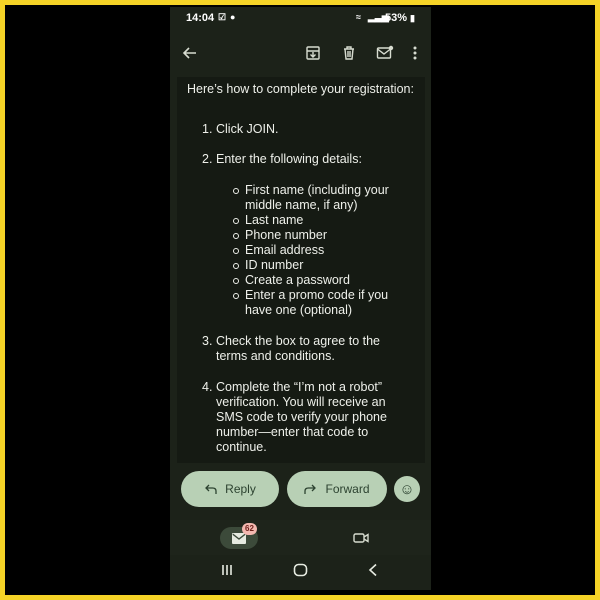 The height and width of the screenshot is (600, 600). Describe the element at coordinates (207, 129) in the screenshot. I see `step-number: 1.` at that location.